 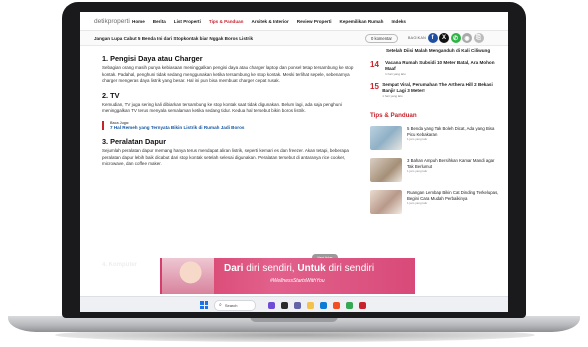 I want to click on chrome-icon, so click(x=349, y=305).